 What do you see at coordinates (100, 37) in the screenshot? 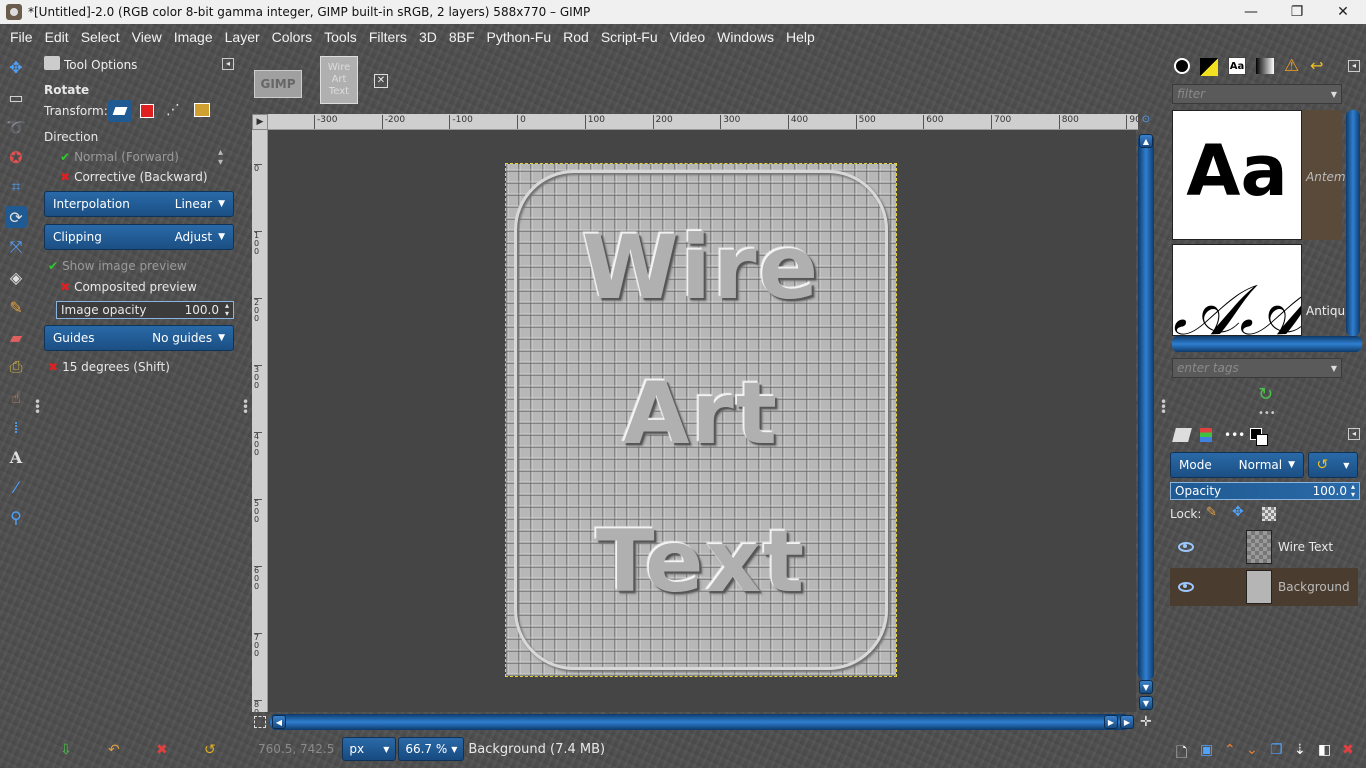
I see `menu-select: Select` at bounding box center [100, 37].